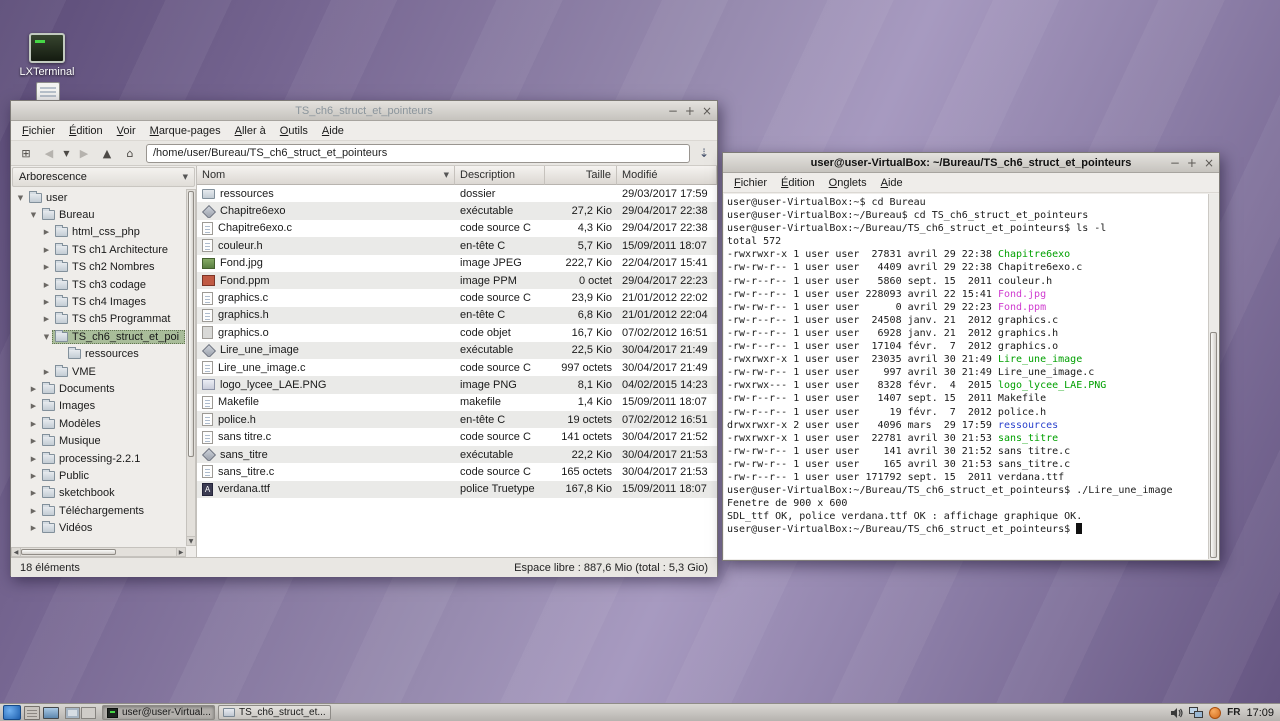  Describe the element at coordinates (98, 249) in the screenshot. I see `tree-item-ts-ch1-architecture: ▶ TS ch1 Architecture` at that location.